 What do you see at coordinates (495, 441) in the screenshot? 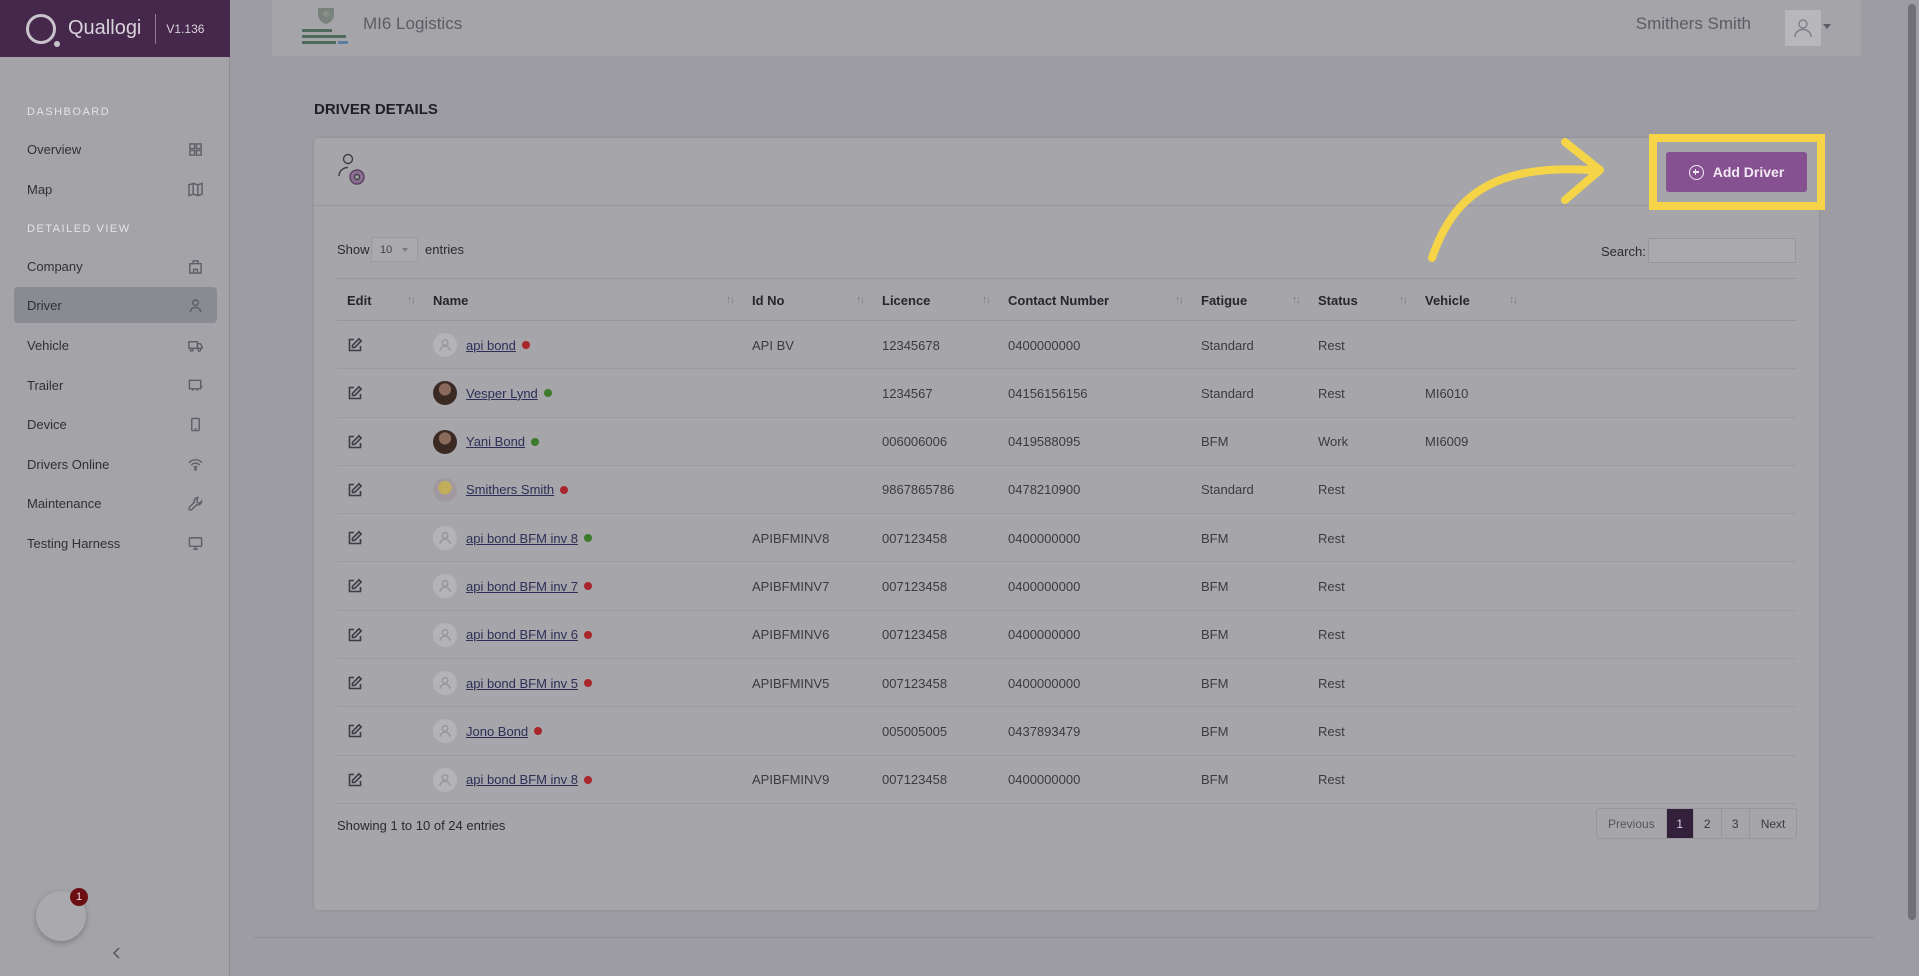
I see `driver-name-link: Yani Bond` at bounding box center [495, 441].